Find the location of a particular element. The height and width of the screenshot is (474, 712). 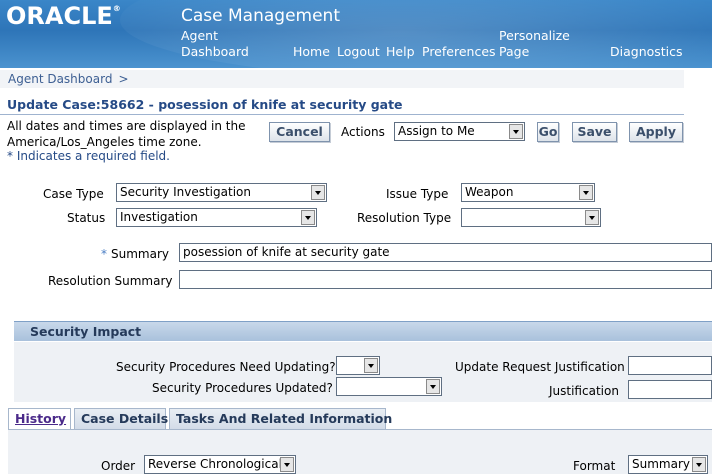

order-select: Reverse Chronological is located at coordinates (220, 464).